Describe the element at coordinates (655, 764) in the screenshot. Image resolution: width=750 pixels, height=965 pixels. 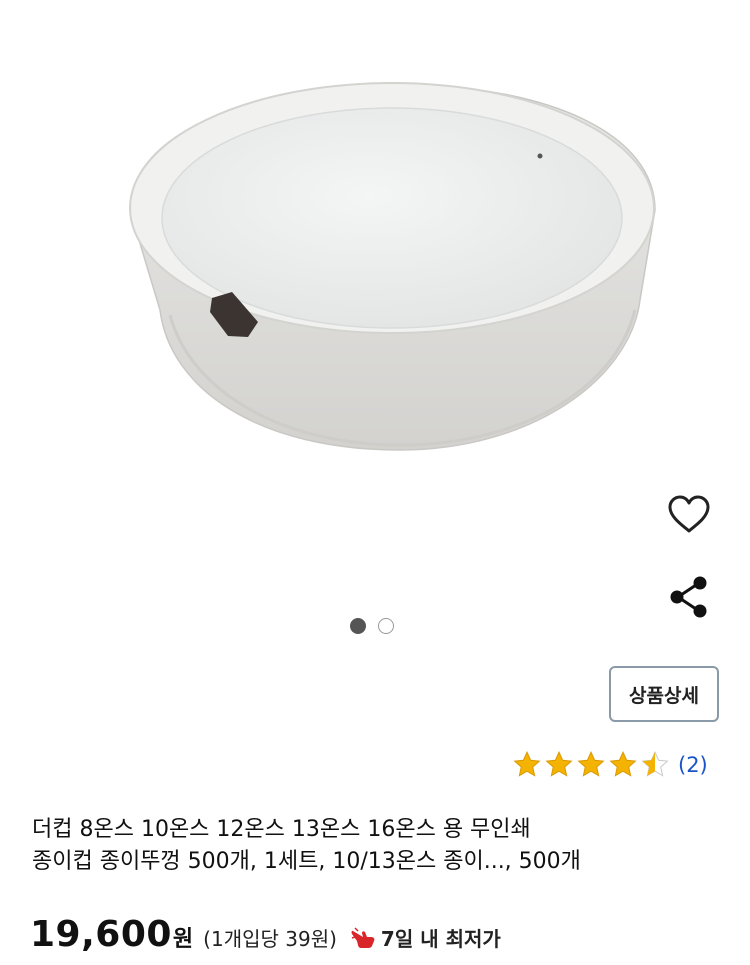
I see `star-half-icon` at that location.